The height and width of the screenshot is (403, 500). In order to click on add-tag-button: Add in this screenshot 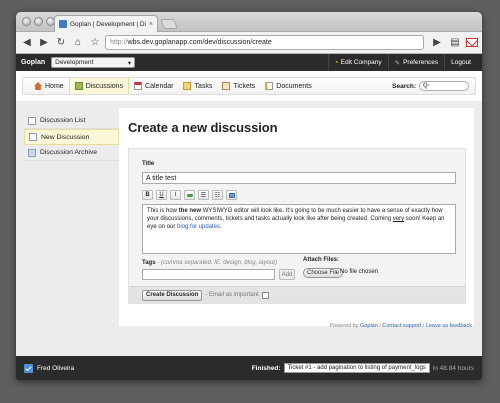, I will do `click(287, 274)`.